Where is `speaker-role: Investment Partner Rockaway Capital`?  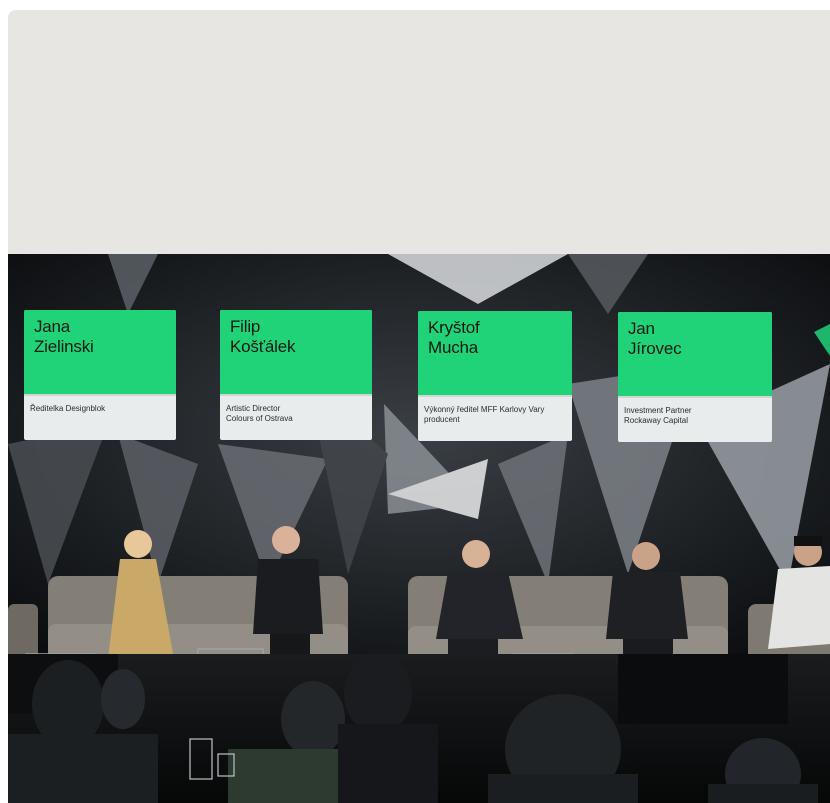 speaker-role: Investment Partner Rockaway Capital is located at coordinates (695, 419).